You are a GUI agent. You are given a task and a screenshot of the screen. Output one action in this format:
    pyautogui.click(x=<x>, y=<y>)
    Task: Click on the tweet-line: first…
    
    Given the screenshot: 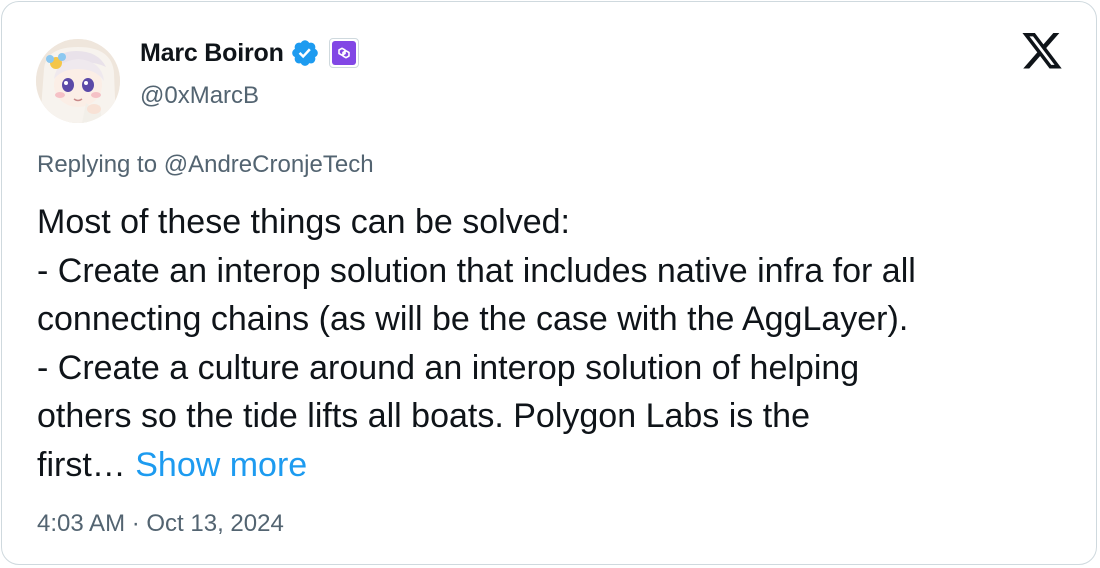 What is the action you would take?
    pyautogui.click(x=81, y=464)
    